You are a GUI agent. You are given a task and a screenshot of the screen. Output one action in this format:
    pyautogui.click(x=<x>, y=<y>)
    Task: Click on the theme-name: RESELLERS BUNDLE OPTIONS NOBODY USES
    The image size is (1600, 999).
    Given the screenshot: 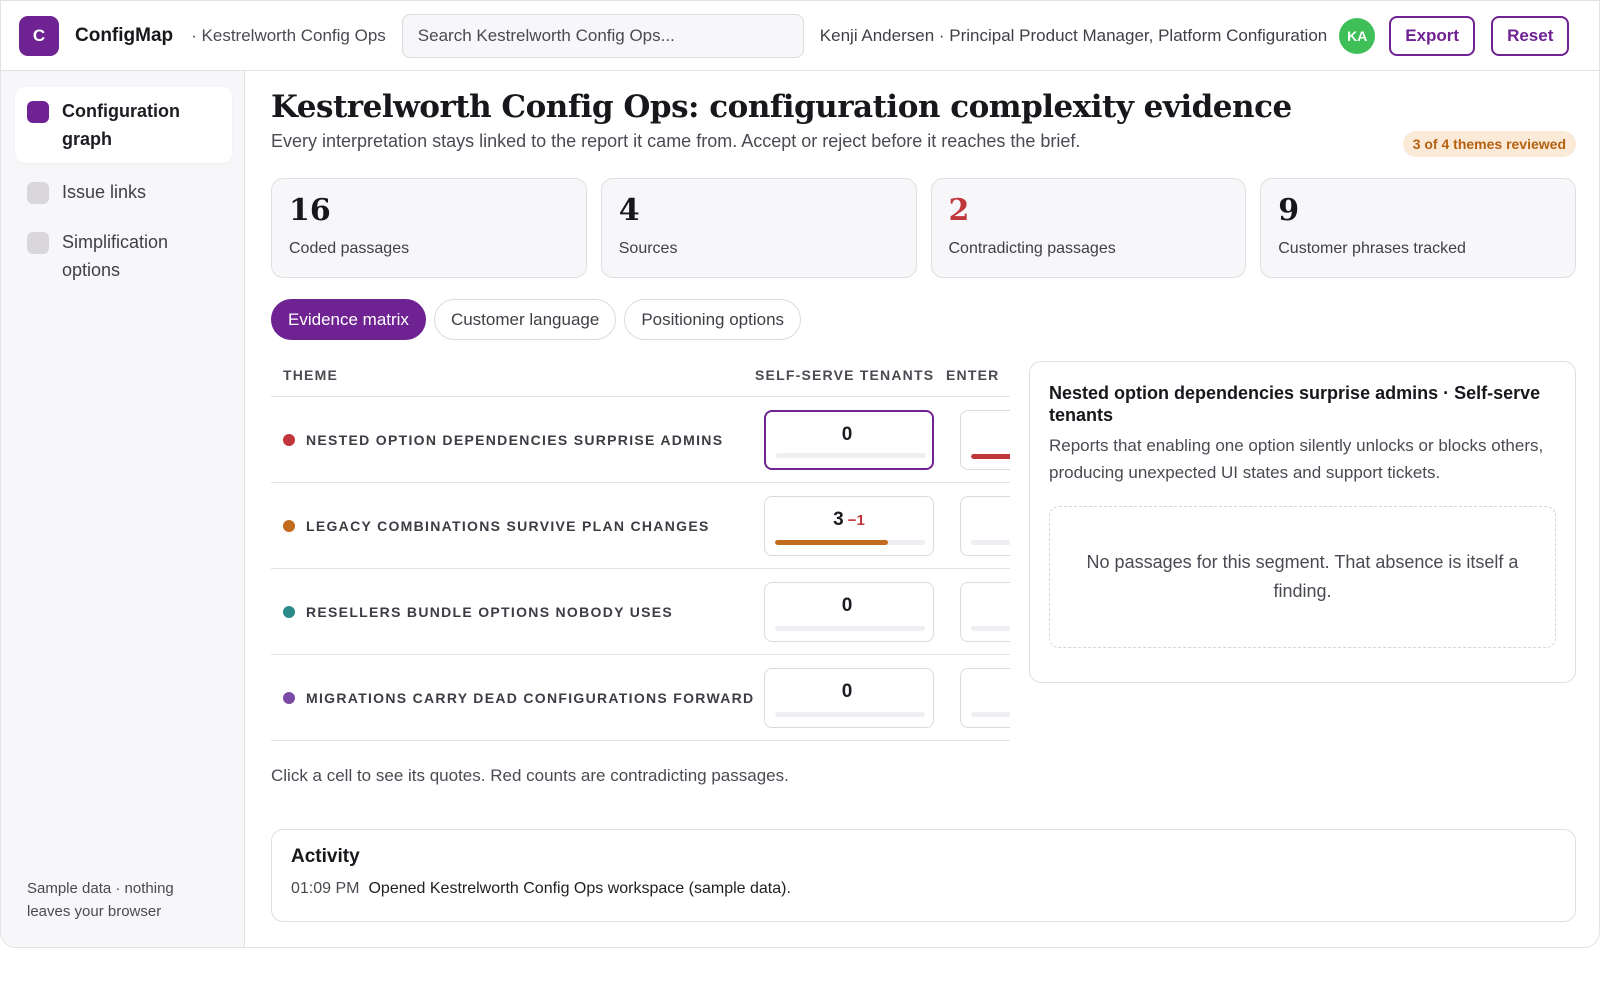 What is the action you would take?
    pyautogui.click(x=490, y=612)
    